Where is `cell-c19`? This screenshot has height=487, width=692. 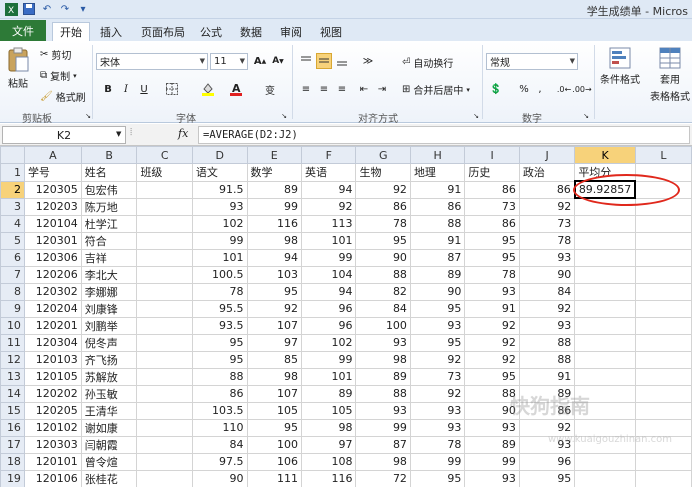 cell-c19 is located at coordinates (164, 478).